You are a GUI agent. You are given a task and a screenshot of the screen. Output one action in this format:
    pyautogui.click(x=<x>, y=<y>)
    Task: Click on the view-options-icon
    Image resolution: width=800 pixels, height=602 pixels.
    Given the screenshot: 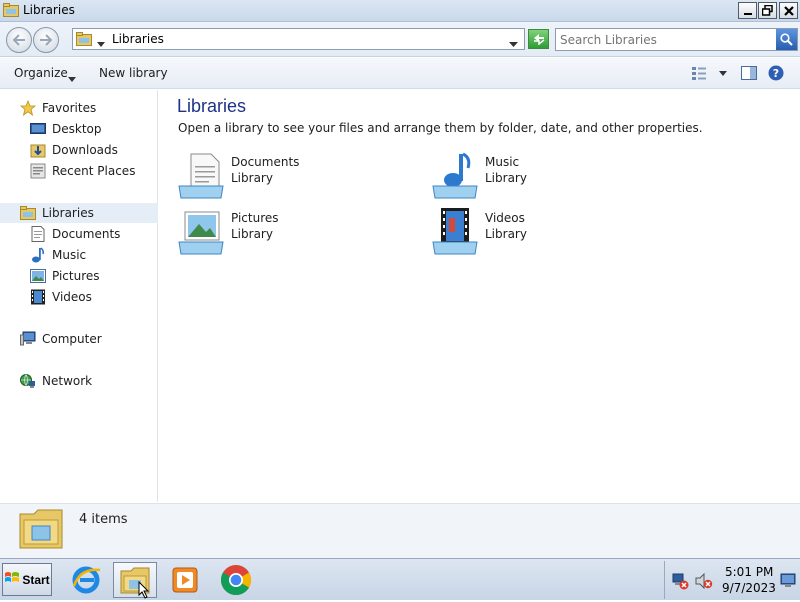 What is the action you would take?
    pyautogui.click(x=699, y=73)
    